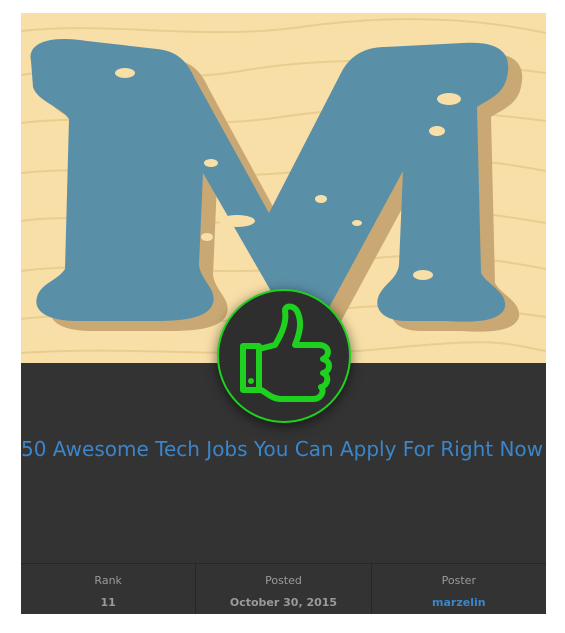 The height and width of the screenshot is (633, 565). What do you see at coordinates (459, 589) in the screenshot?
I see `poster-stat: Poster marzelin` at bounding box center [459, 589].